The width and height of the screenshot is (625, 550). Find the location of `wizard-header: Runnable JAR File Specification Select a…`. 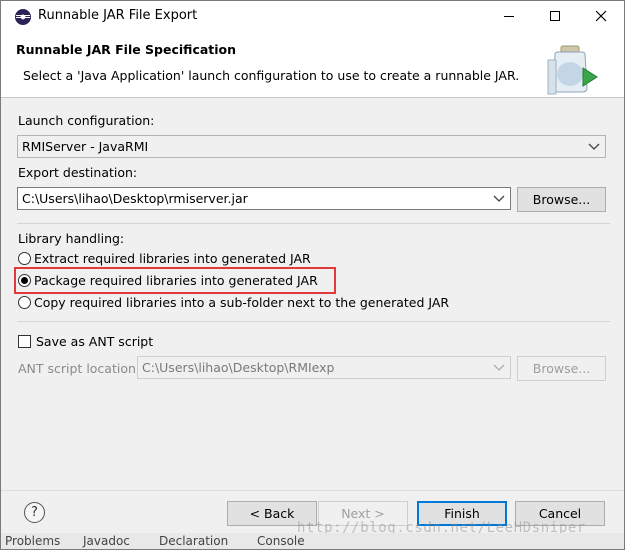

wizard-header: Runnable JAR File Specification Select a… is located at coordinates (312, 64).